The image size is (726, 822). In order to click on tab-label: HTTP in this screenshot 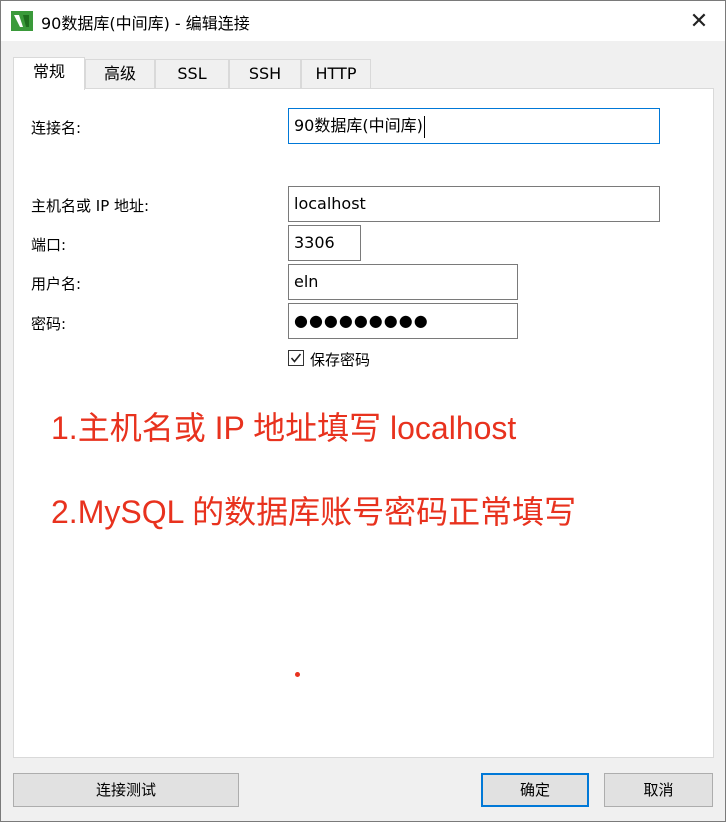, I will do `click(336, 73)`.